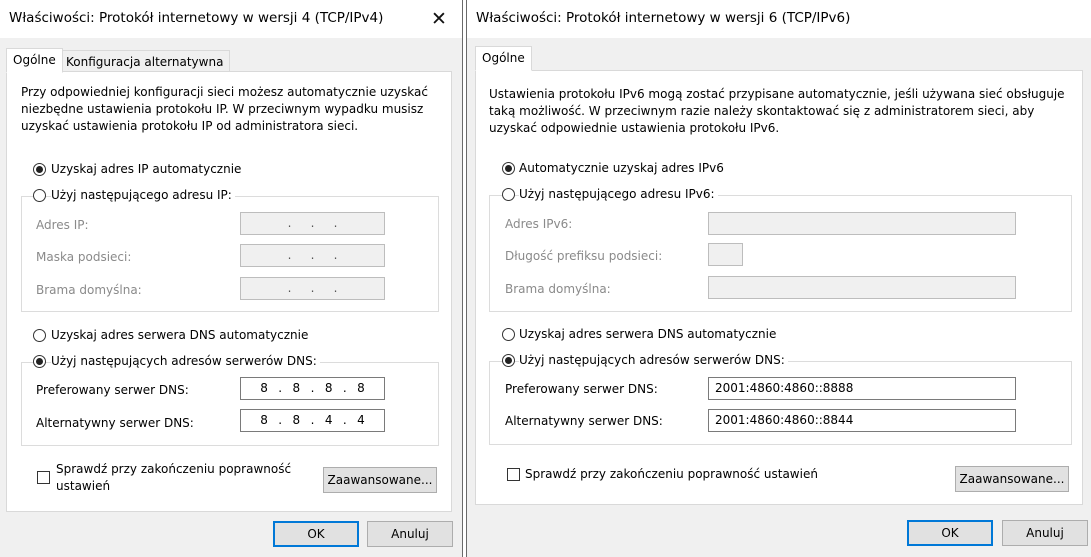  Describe the element at coordinates (508, 194) in the screenshot. I see `radio-manual-ipv6` at that location.